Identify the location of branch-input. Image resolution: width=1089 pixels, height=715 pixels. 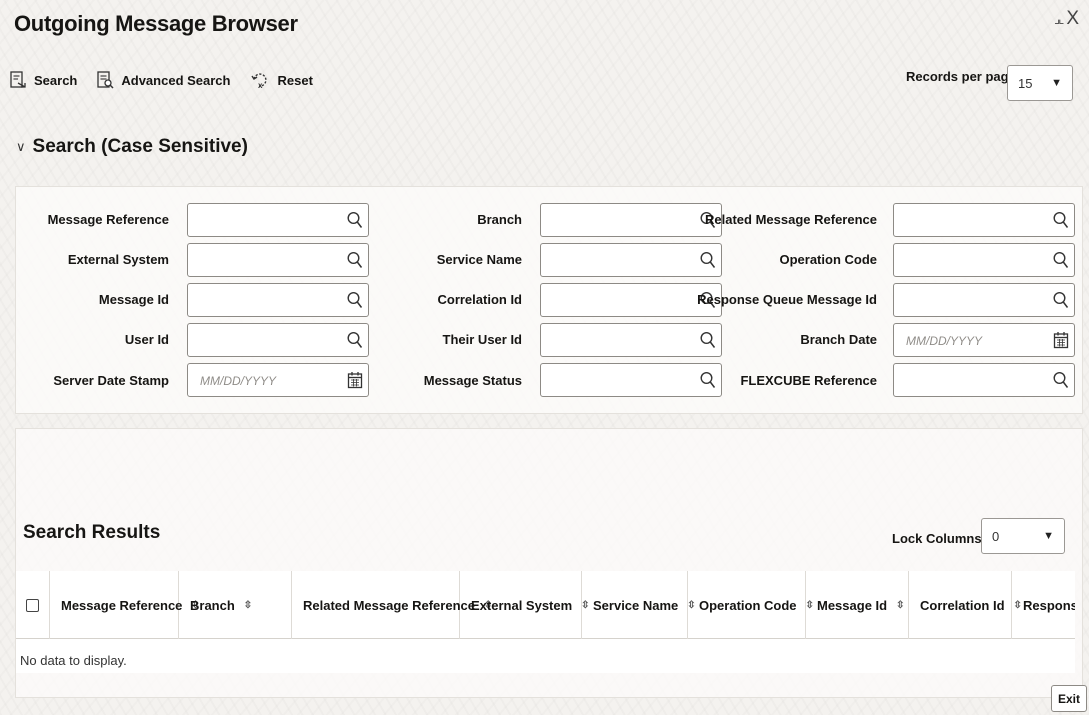
(631, 220).